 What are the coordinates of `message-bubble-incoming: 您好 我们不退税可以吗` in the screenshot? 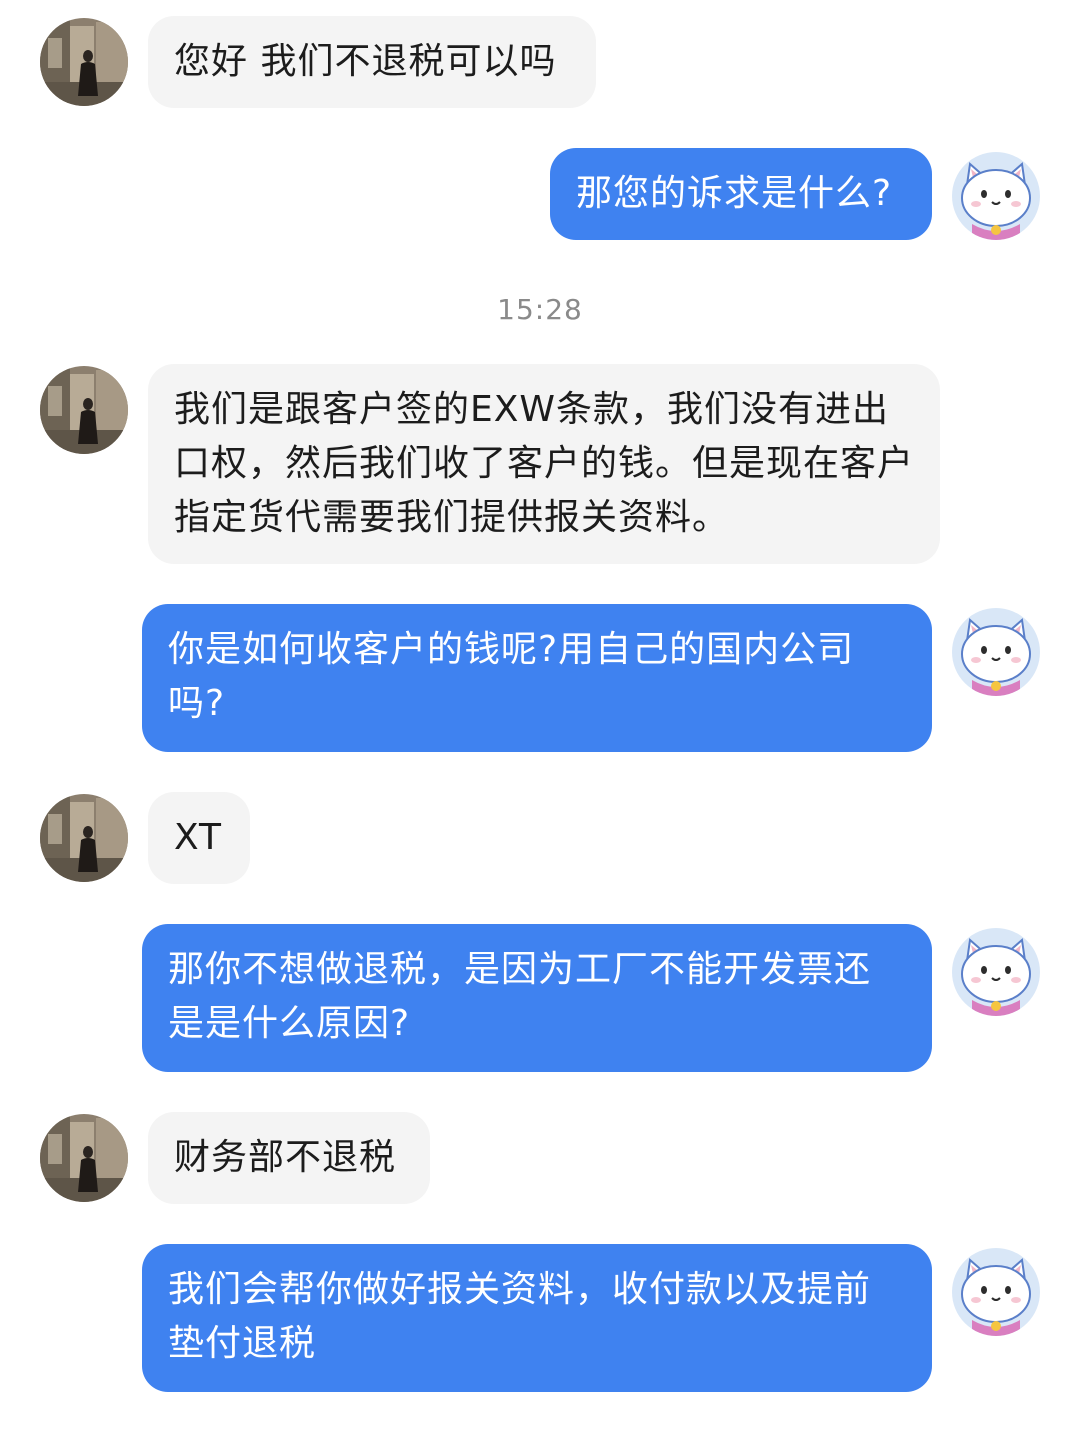 It's located at (372, 62).